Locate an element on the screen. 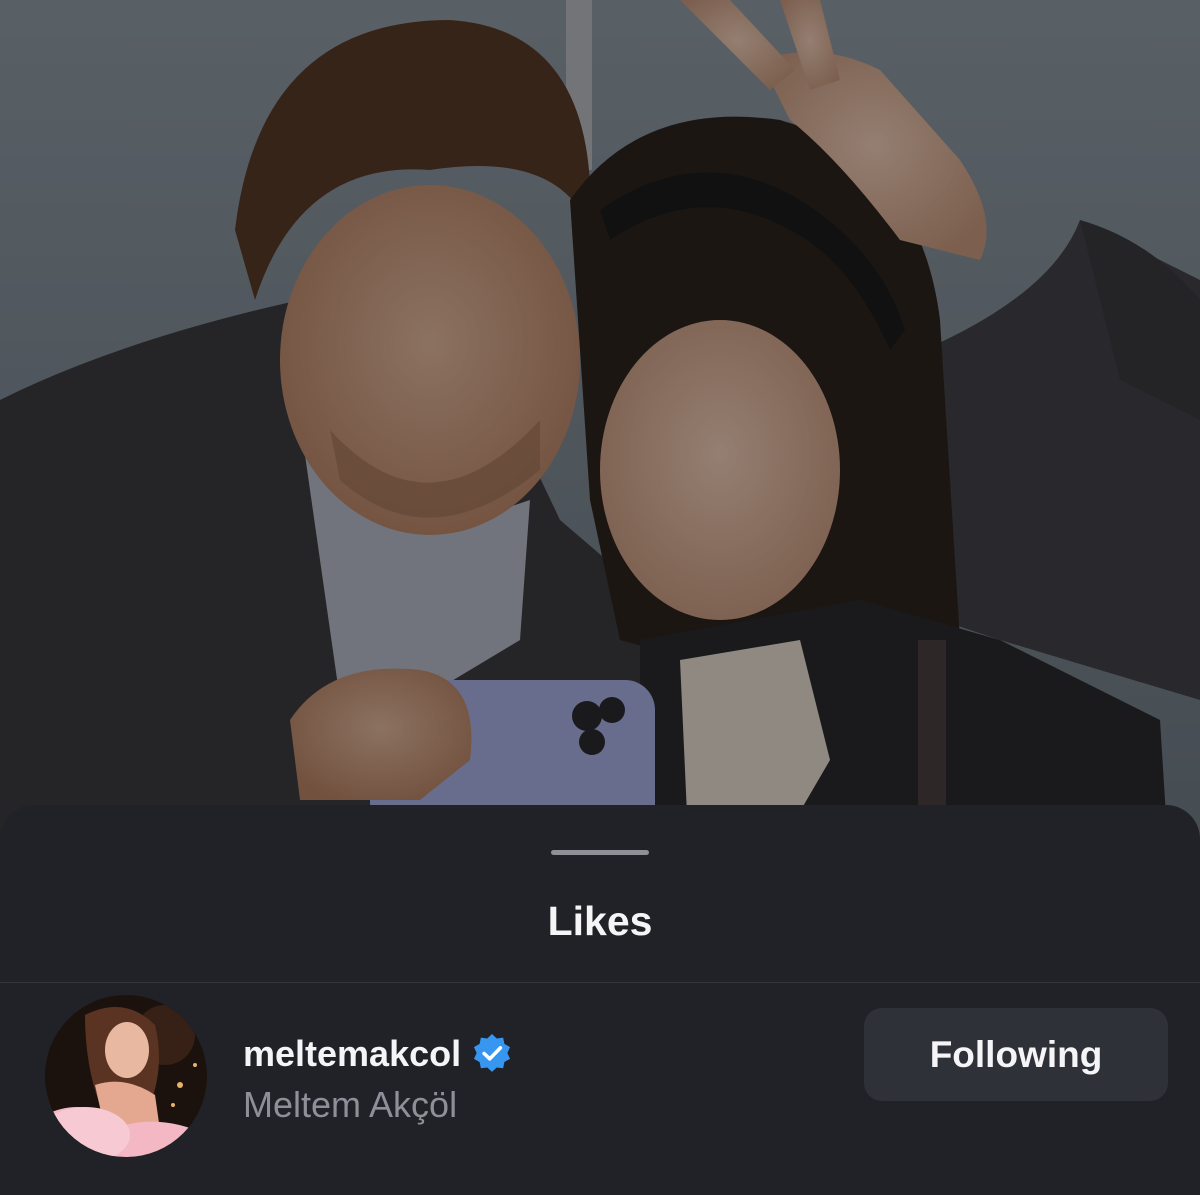 The width and height of the screenshot is (1200, 1195). sheet-grabber is located at coordinates (600, 852).